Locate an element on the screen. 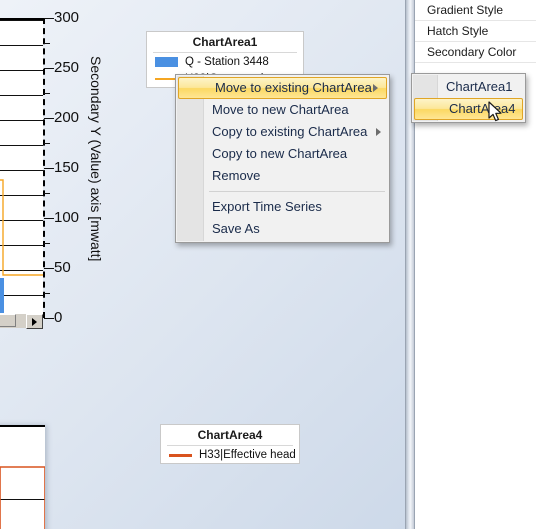 This screenshot has height=529, width=536. menu-item: Remove is located at coordinates (282, 176).